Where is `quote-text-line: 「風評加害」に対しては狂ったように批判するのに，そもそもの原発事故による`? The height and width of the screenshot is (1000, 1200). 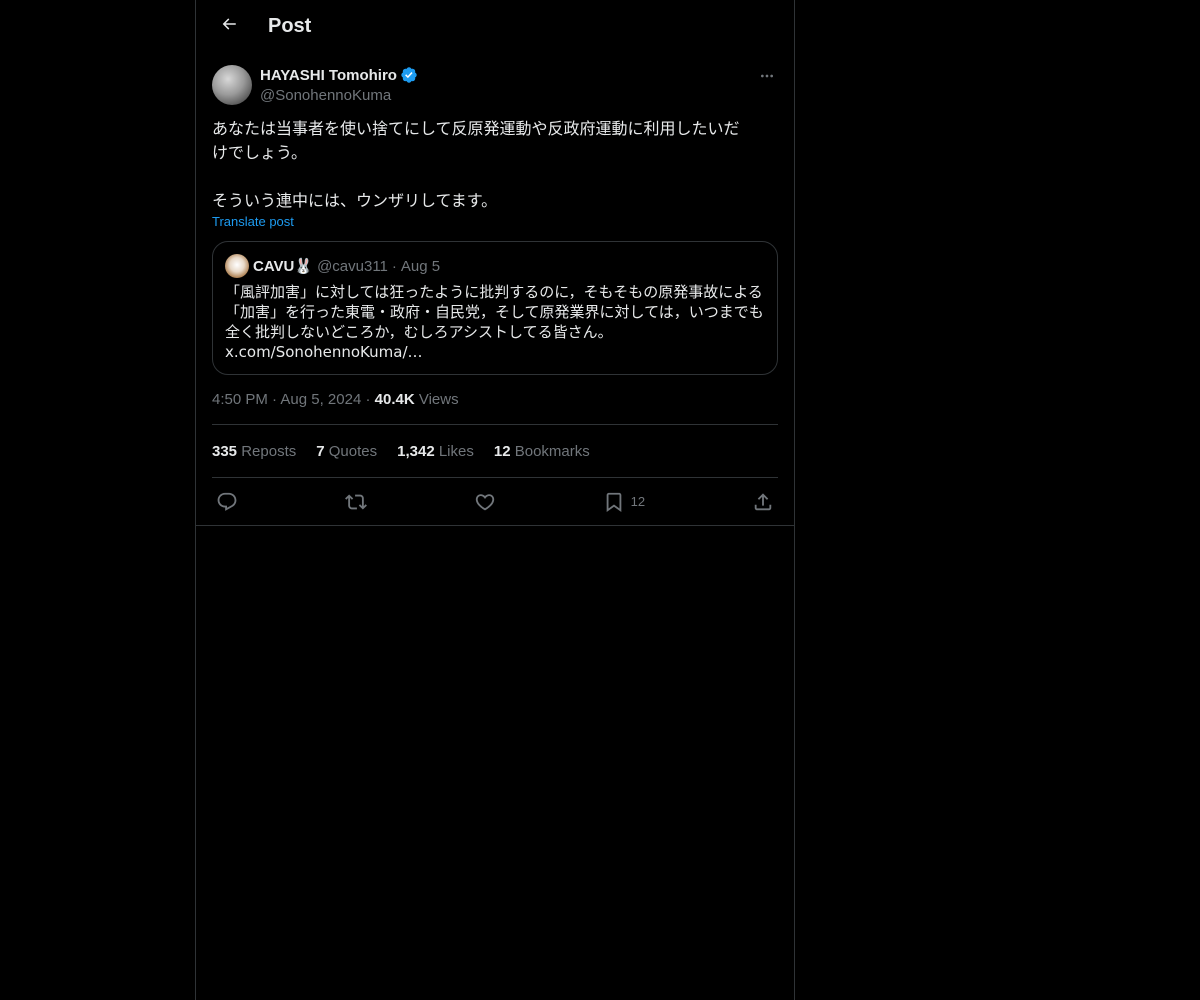 quote-text-line: 「風評加害」に対しては狂ったように批判するのに，そもそもの原発事故による is located at coordinates (494, 292).